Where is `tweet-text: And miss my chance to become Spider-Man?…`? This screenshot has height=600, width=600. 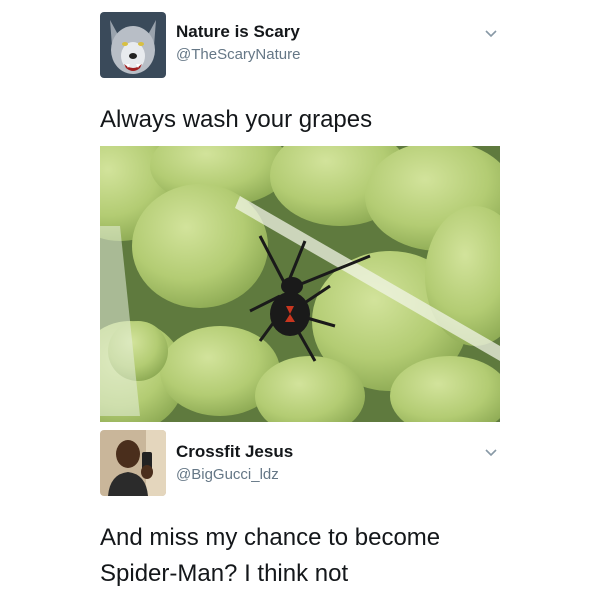 tweet-text: And miss my chance to become Spider-Man?… is located at coordinates (310, 556).